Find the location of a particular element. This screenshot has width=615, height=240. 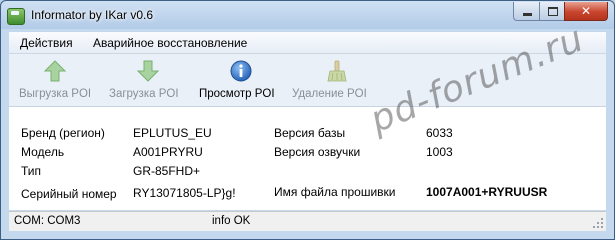

title-bar: Informator by IKar v0.6 ✕ is located at coordinates (307, 16).